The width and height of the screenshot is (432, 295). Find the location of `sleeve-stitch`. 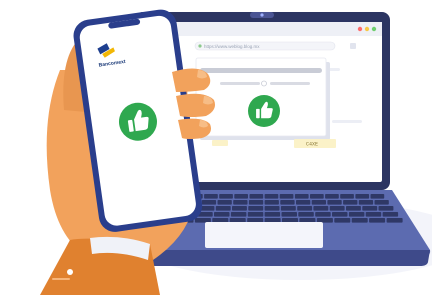

sleeve-stitch is located at coordinates (61, 279).